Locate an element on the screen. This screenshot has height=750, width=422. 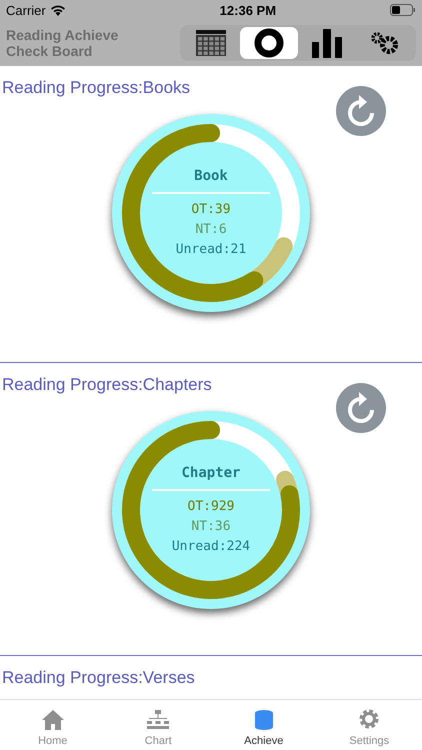
ring-count: OT:929 is located at coordinates (211, 507).